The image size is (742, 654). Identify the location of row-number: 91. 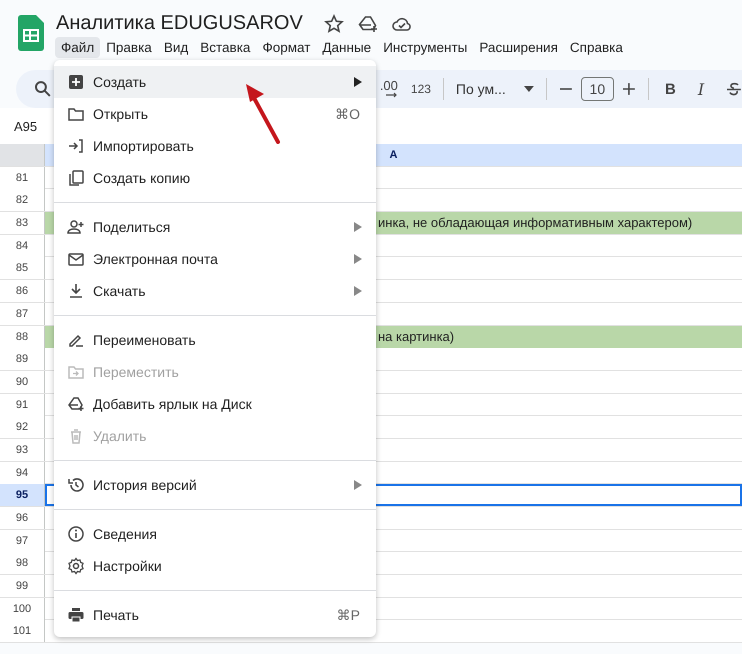
(22, 405).